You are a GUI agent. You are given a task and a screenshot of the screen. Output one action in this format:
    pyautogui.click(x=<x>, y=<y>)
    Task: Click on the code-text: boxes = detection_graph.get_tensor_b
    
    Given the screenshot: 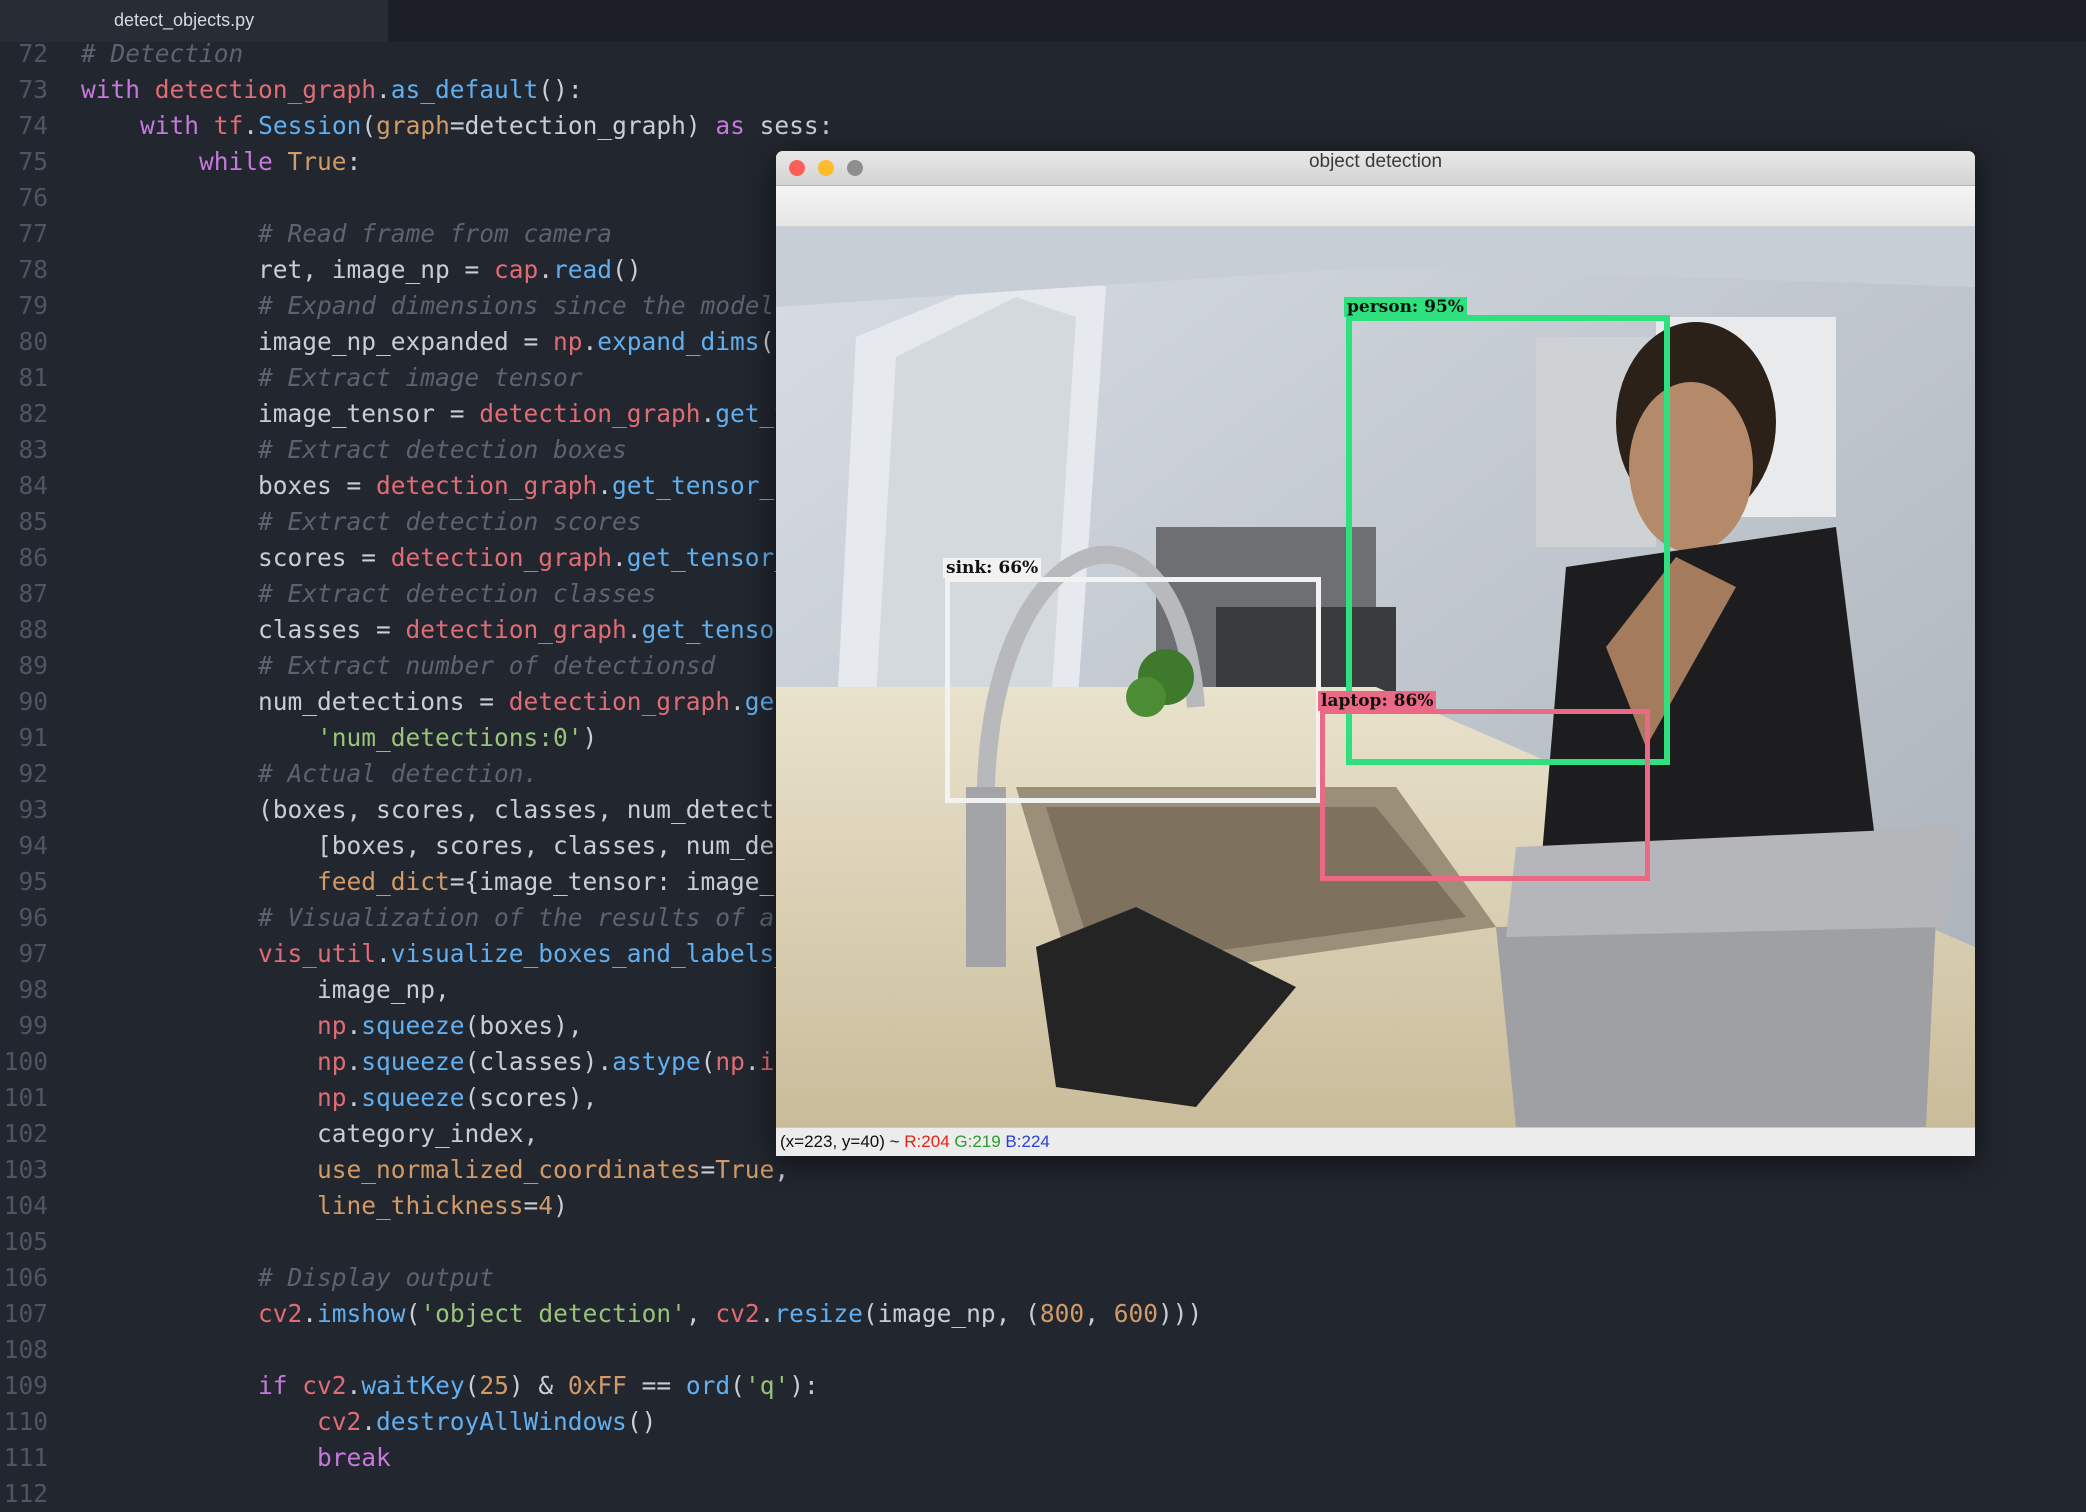 What is the action you would take?
    pyautogui.click(x=435, y=486)
    